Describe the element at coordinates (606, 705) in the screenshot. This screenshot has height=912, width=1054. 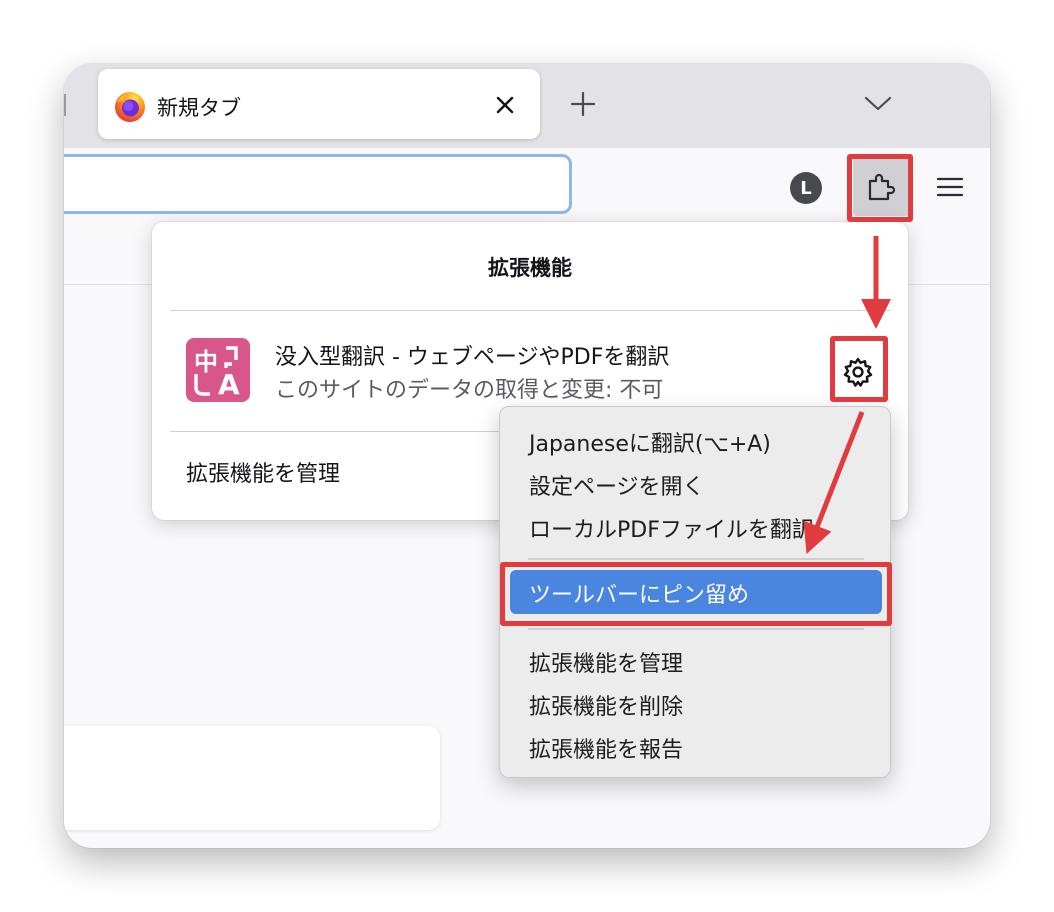
I see `menu-item-remove-extension: 拡張機能を削除` at that location.